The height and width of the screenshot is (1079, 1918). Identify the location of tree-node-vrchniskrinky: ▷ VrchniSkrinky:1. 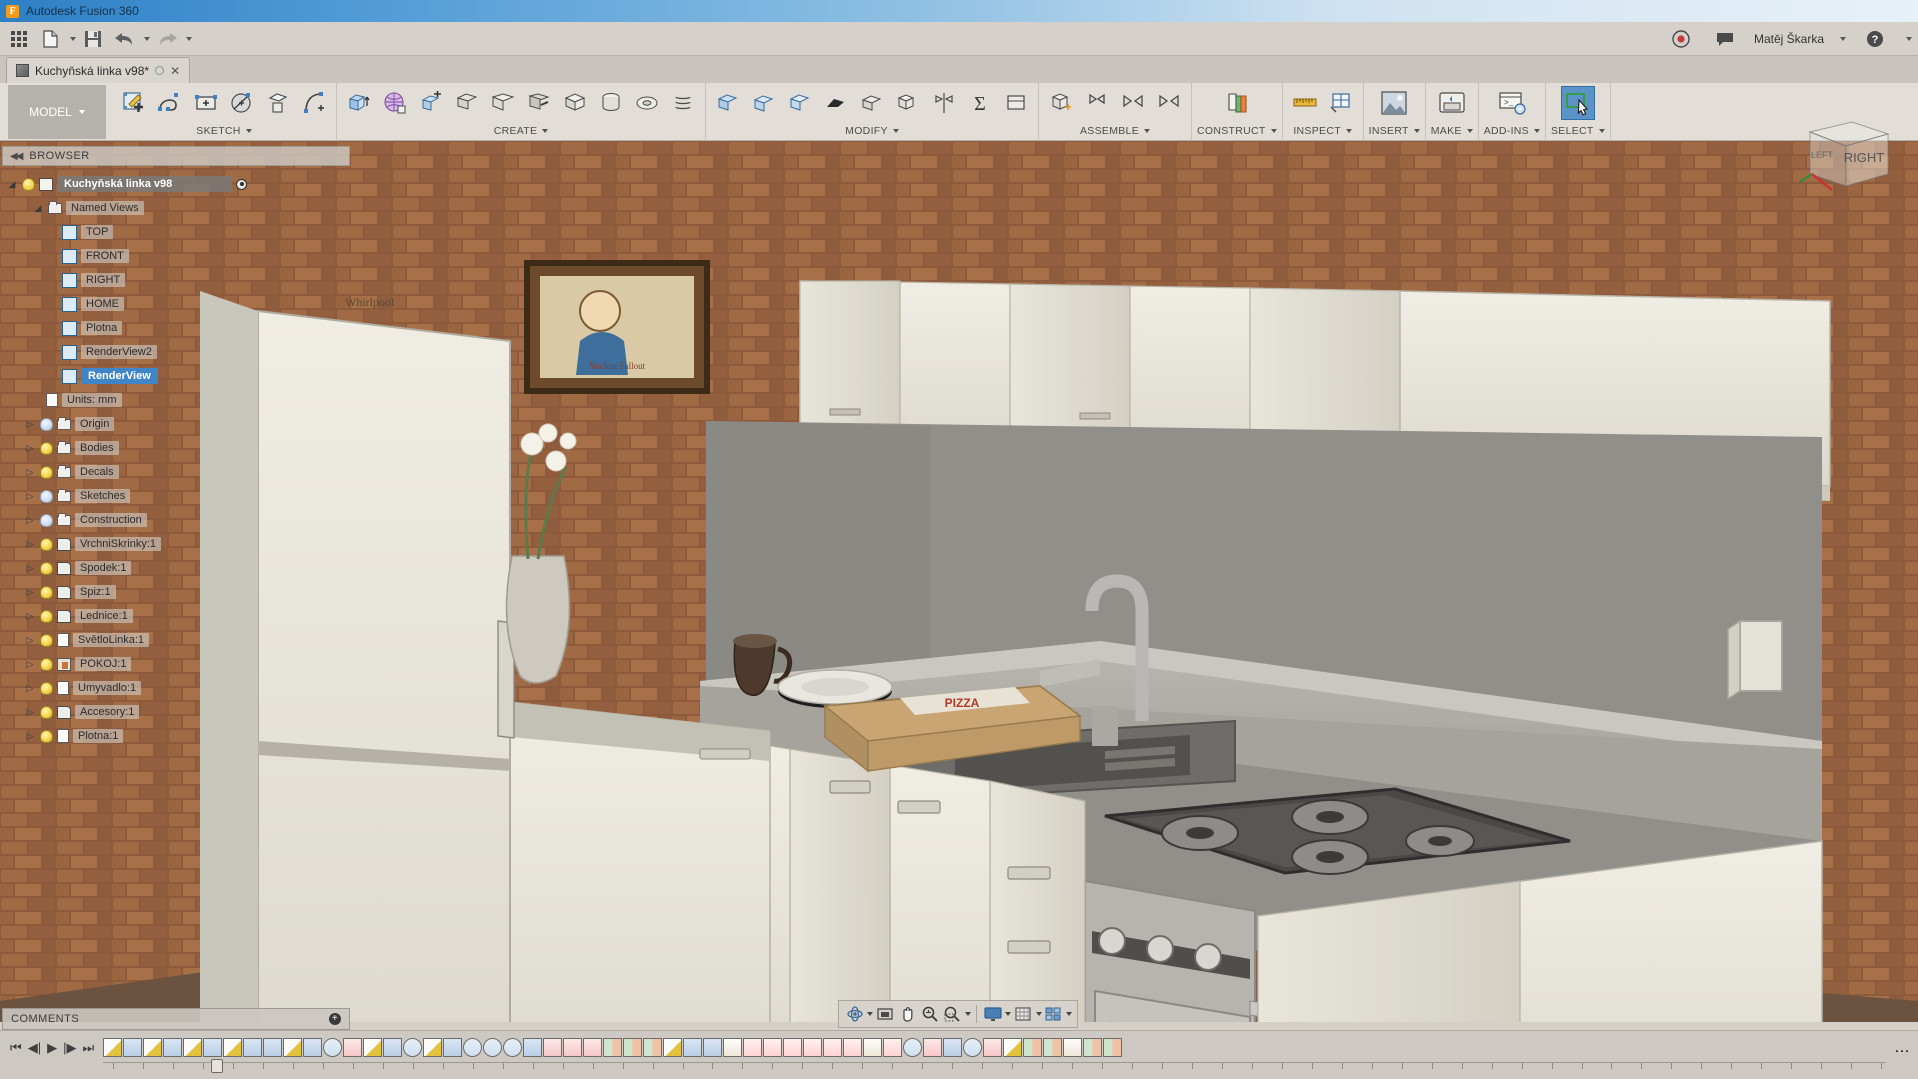
(171, 544).